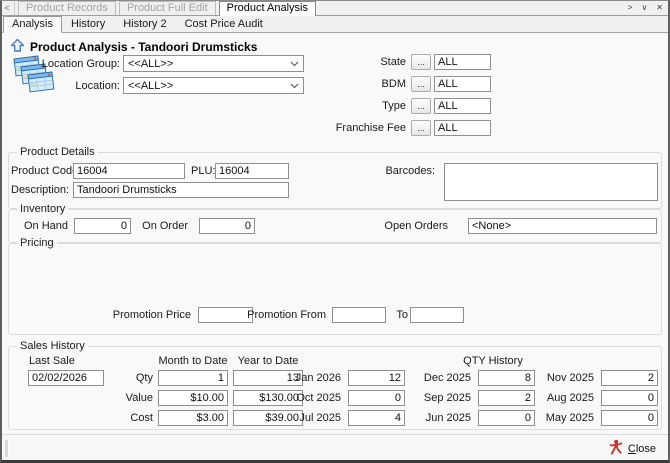 This screenshot has width=670, height=463. Describe the element at coordinates (193, 378) in the screenshot. I see `qty-mtd-field` at that location.